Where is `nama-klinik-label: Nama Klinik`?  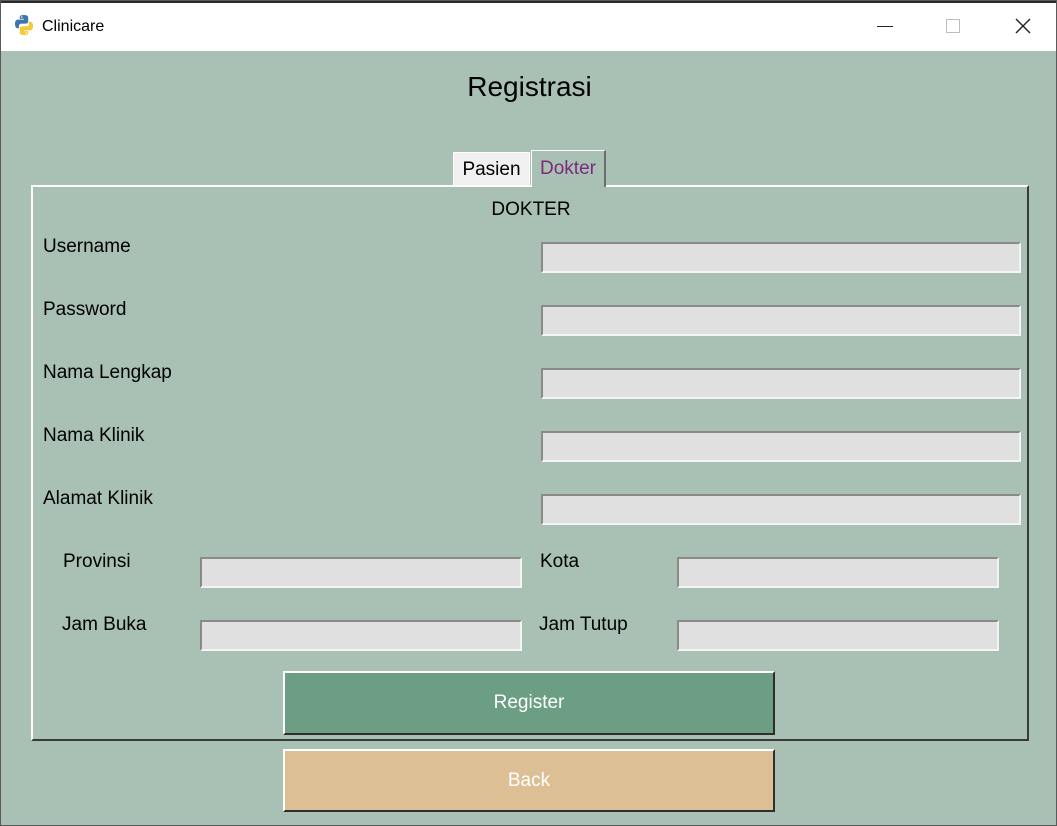
nama-klinik-label: Nama Klinik is located at coordinates (94, 435).